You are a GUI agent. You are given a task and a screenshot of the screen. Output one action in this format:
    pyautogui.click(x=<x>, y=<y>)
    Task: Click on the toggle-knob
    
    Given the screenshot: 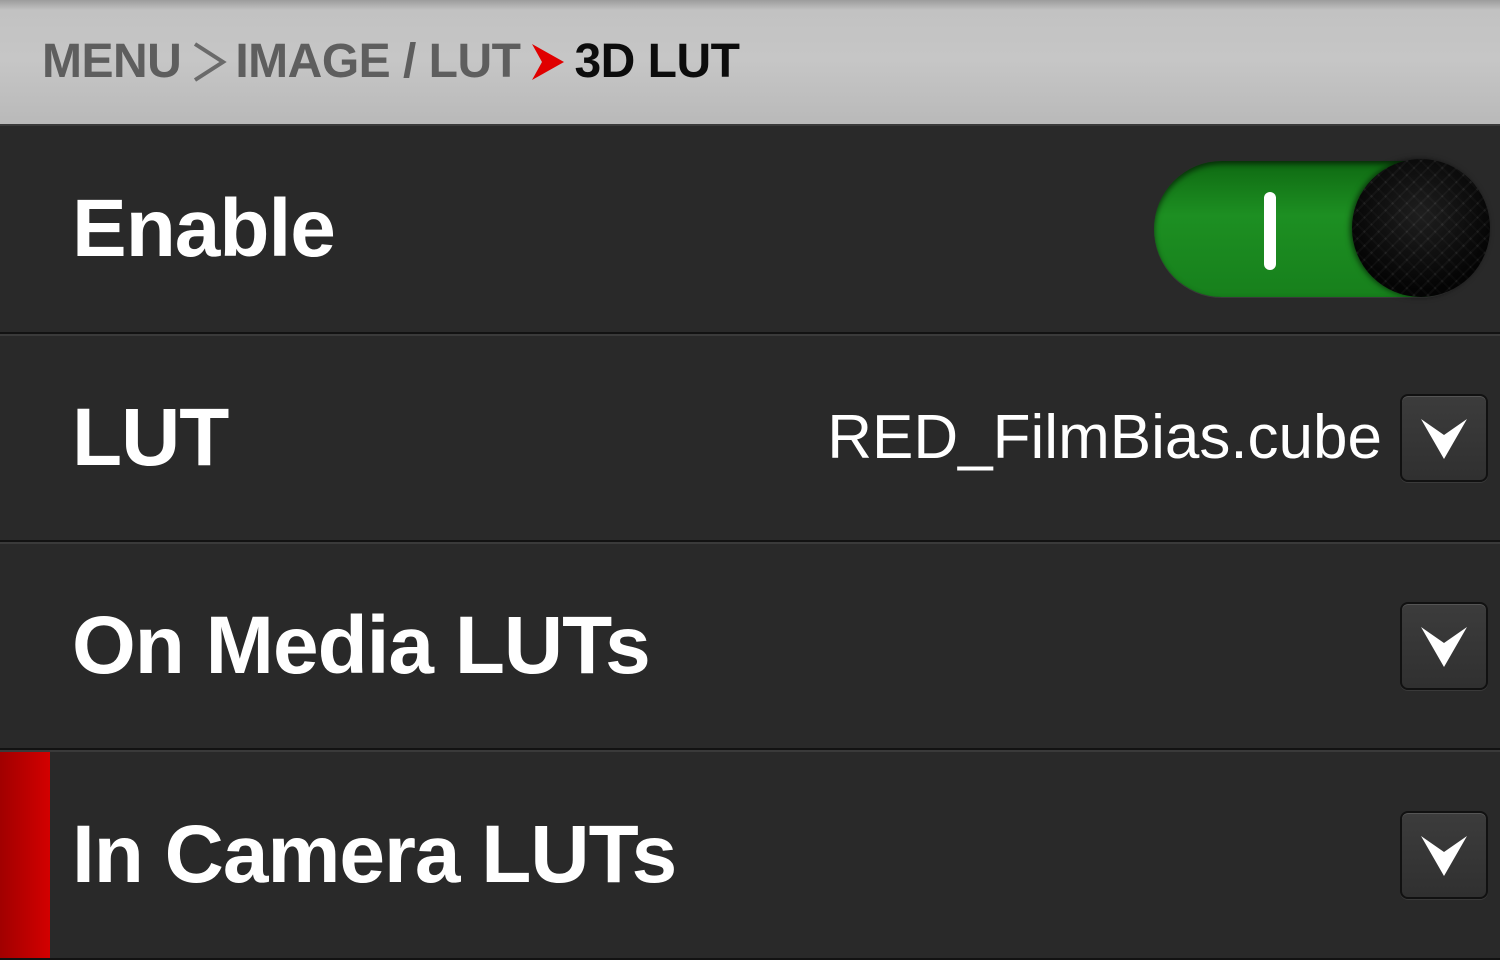 What is the action you would take?
    pyautogui.click(x=1421, y=228)
    